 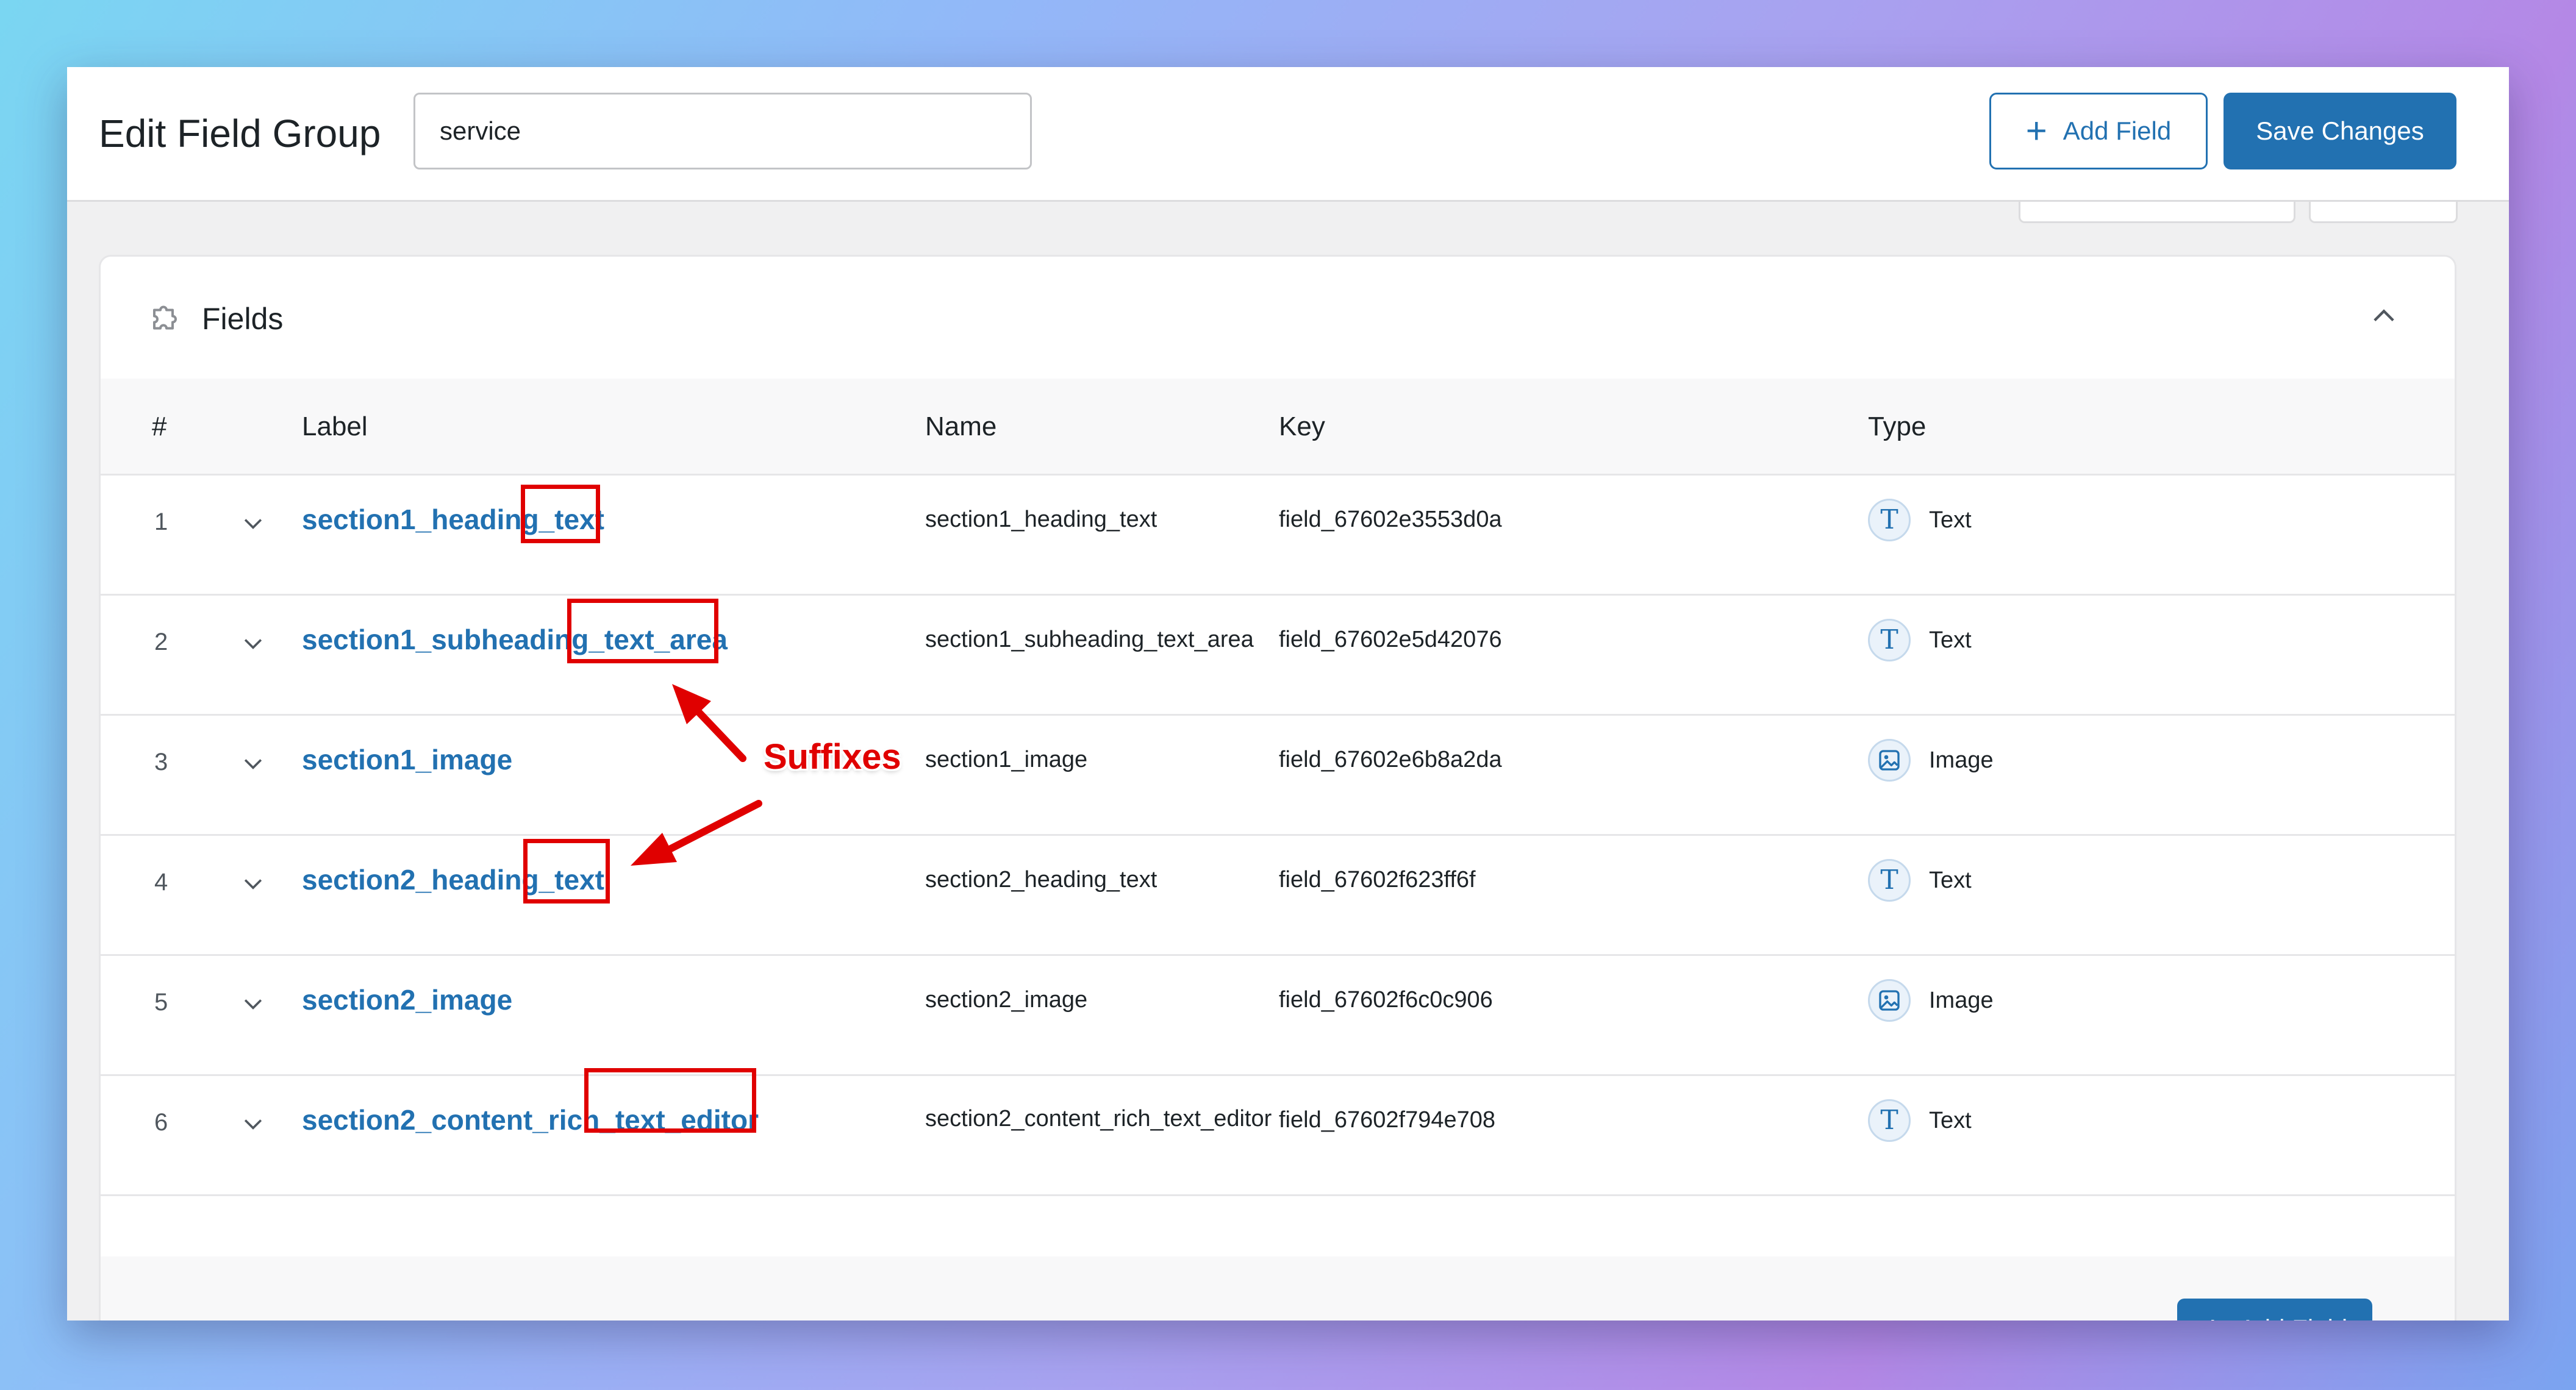 What do you see at coordinates (2117, 130) in the screenshot?
I see `add-field-label: Add Field` at bounding box center [2117, 130].